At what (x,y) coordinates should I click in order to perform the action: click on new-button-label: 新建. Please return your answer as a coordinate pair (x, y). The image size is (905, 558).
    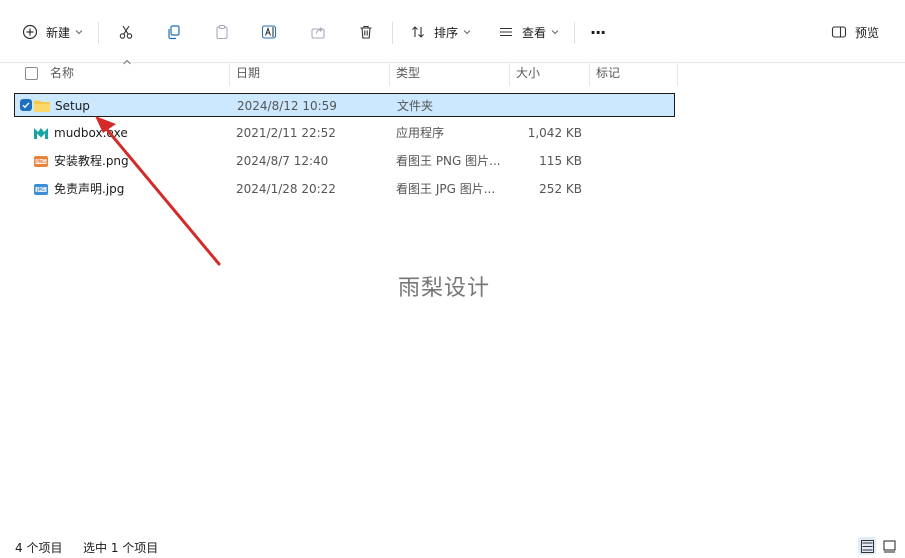
    Looking at the image, I should click on (58, 32).